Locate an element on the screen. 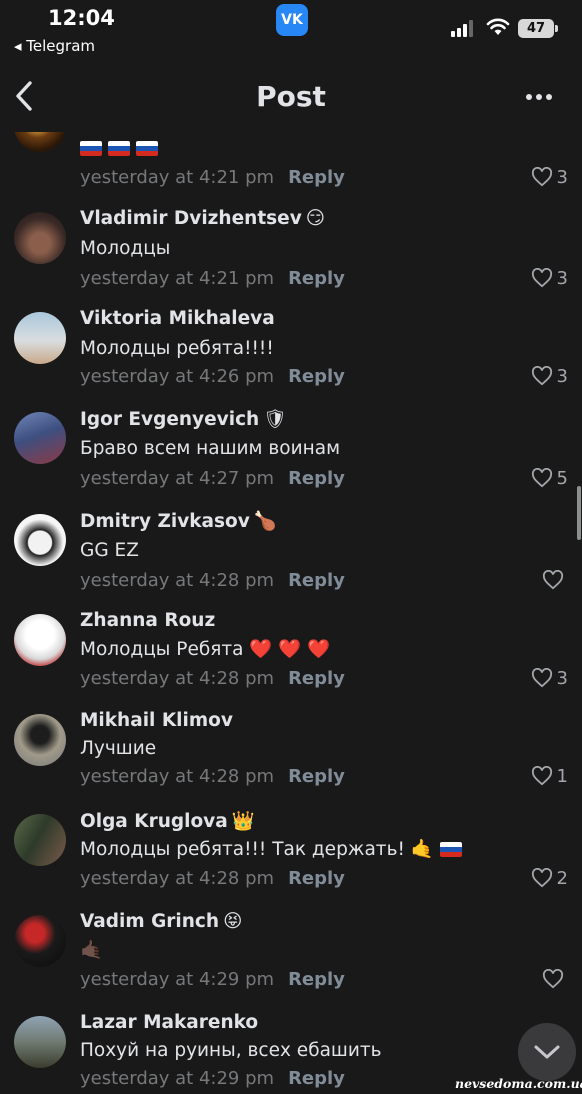 The image size is (582, 1094). watermark: nevsedoma.com.ua is located at coordinates (518, 1083).